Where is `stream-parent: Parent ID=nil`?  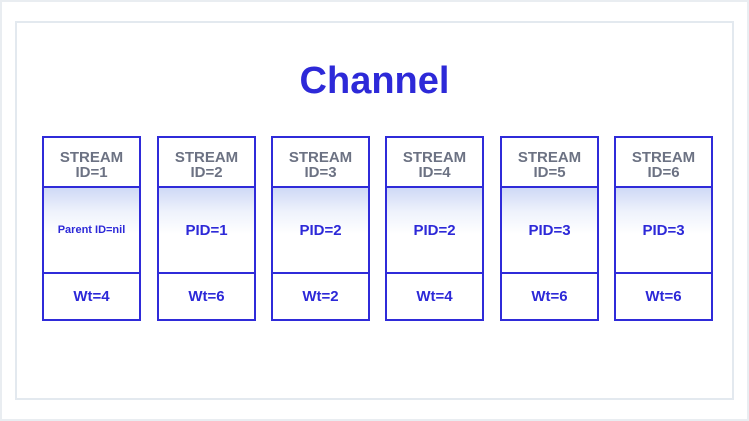
stream-parent: Parent ID=nil is located at coordinates (91, 231).